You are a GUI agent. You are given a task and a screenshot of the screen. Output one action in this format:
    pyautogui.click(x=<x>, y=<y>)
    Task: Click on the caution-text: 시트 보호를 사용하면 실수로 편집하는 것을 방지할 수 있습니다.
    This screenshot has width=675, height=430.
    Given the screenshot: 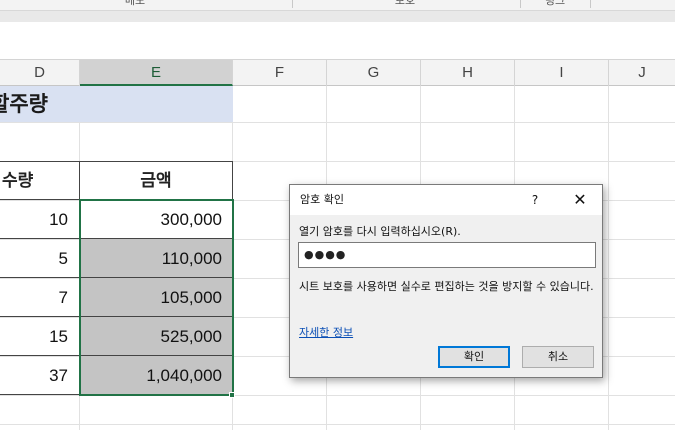 What is the action you would take?
    pyautogui.click(x=446, y=286)
    